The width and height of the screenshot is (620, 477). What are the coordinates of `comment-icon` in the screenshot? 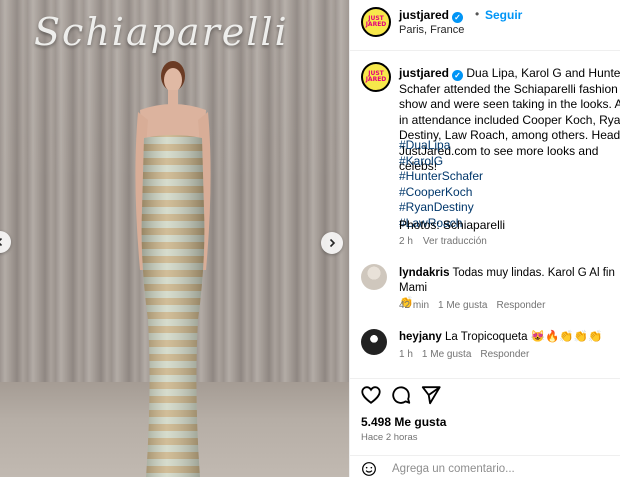 It's located at (401, 395).